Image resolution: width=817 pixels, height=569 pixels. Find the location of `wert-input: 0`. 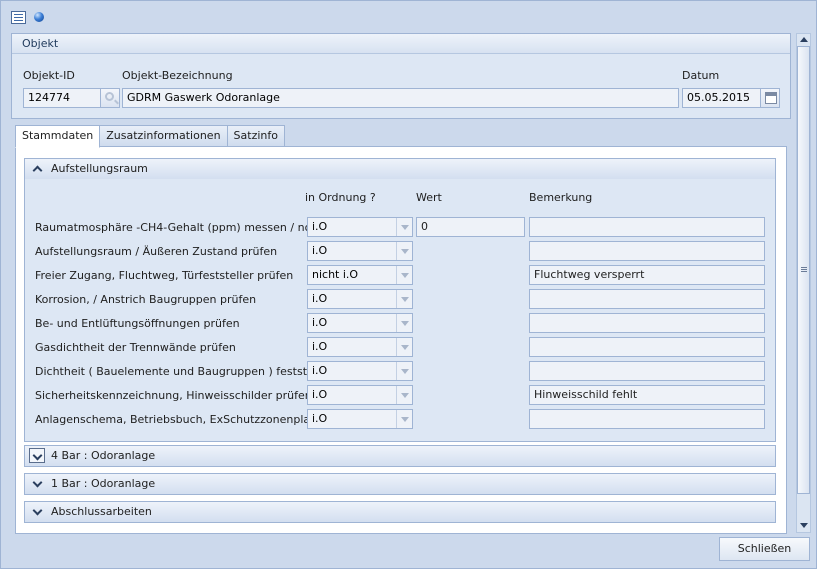

wert-input: 0 is located at coordinates (470, 227).